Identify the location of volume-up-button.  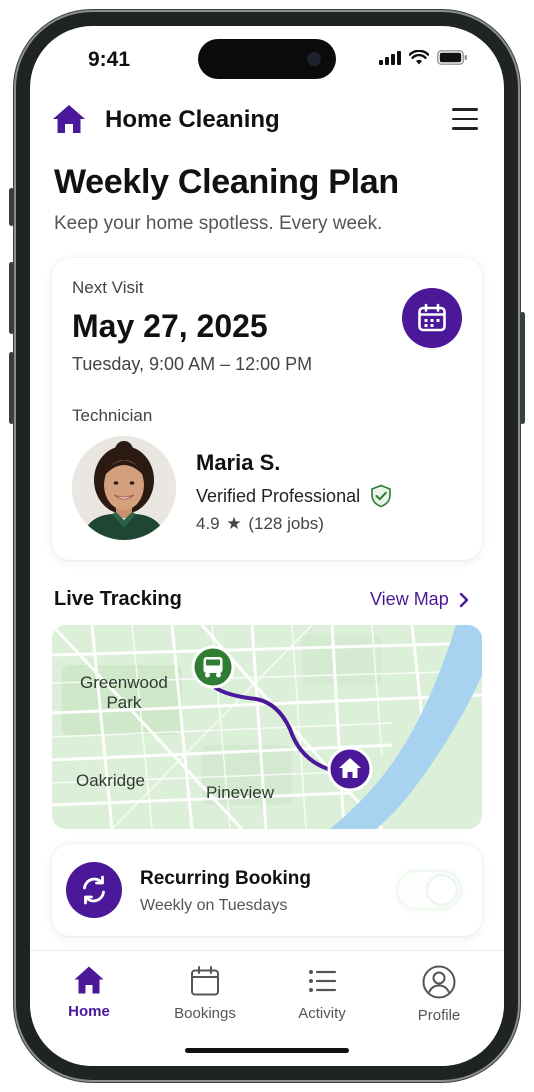
(11, 298).